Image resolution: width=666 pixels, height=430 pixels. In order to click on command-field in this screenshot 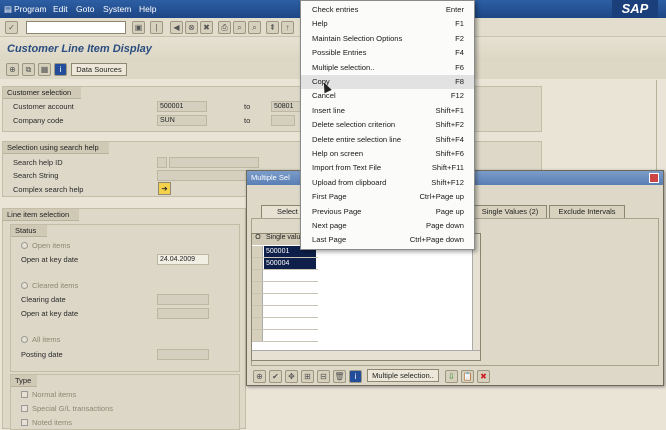, I will do `click(76, 27)`.